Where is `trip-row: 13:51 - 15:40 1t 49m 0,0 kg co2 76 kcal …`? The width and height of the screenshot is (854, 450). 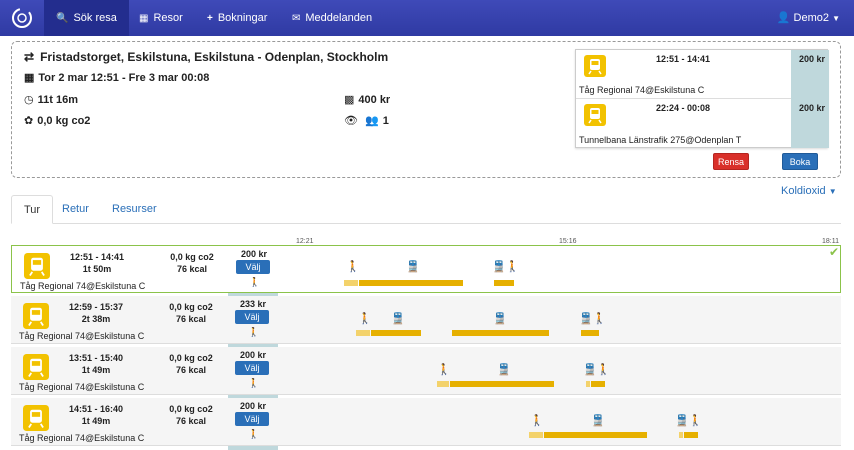 trip-row: 13:51 - 15:40 1t 49m 0,0 kg co2 76 kcal … is located at coordinates (426, 371).